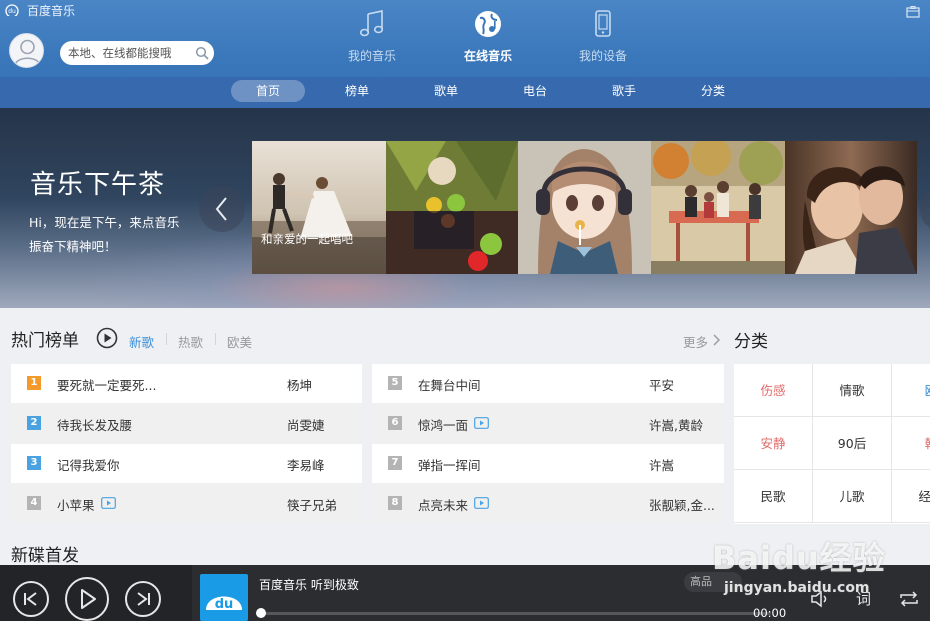 This screenshot has width=930, height=621. I want to click on song-title: 点亮未来, so click(443, 504).